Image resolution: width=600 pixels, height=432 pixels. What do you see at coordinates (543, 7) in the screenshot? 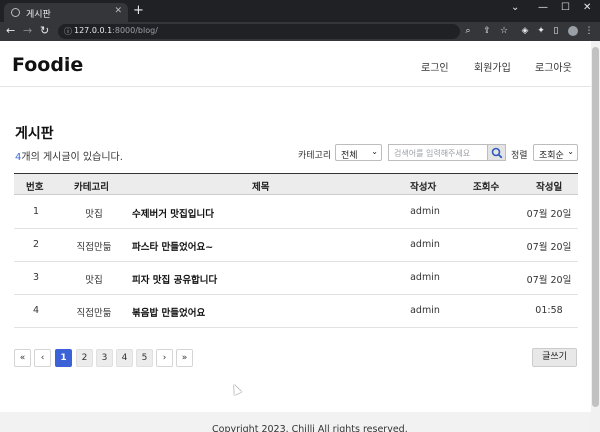
I see `minimize-button: —` at bounding box center [543, 7].